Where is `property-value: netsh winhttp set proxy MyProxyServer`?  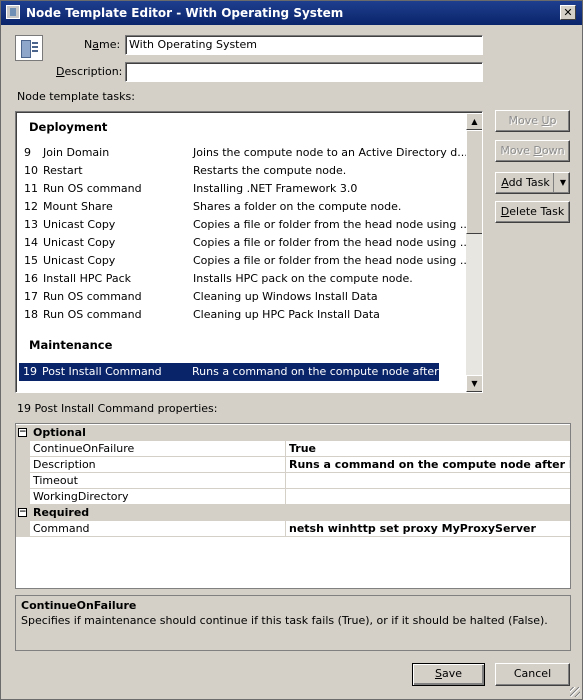
property-value: netsh winhttp set proxy MyProxyServer is located at coordinates (427, 529).